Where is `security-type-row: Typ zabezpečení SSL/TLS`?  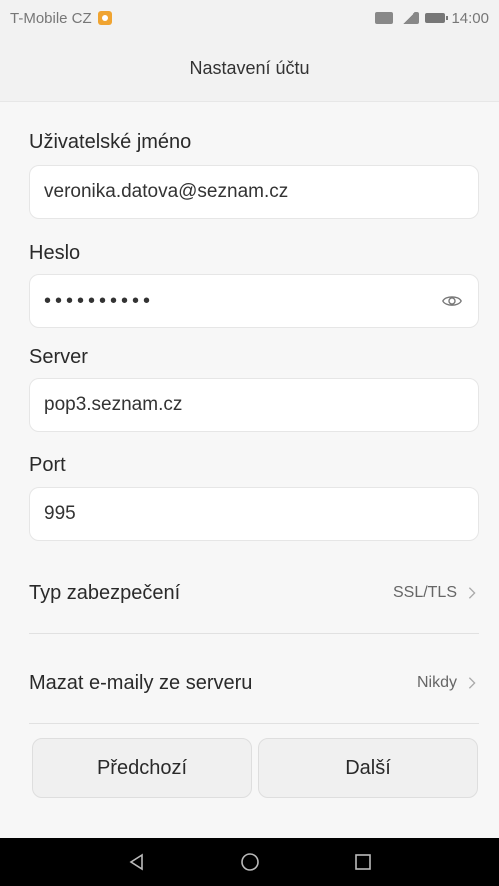 security-type-row: Typ zabezpečení SSL/TLS is located at coordinates (254, 593).